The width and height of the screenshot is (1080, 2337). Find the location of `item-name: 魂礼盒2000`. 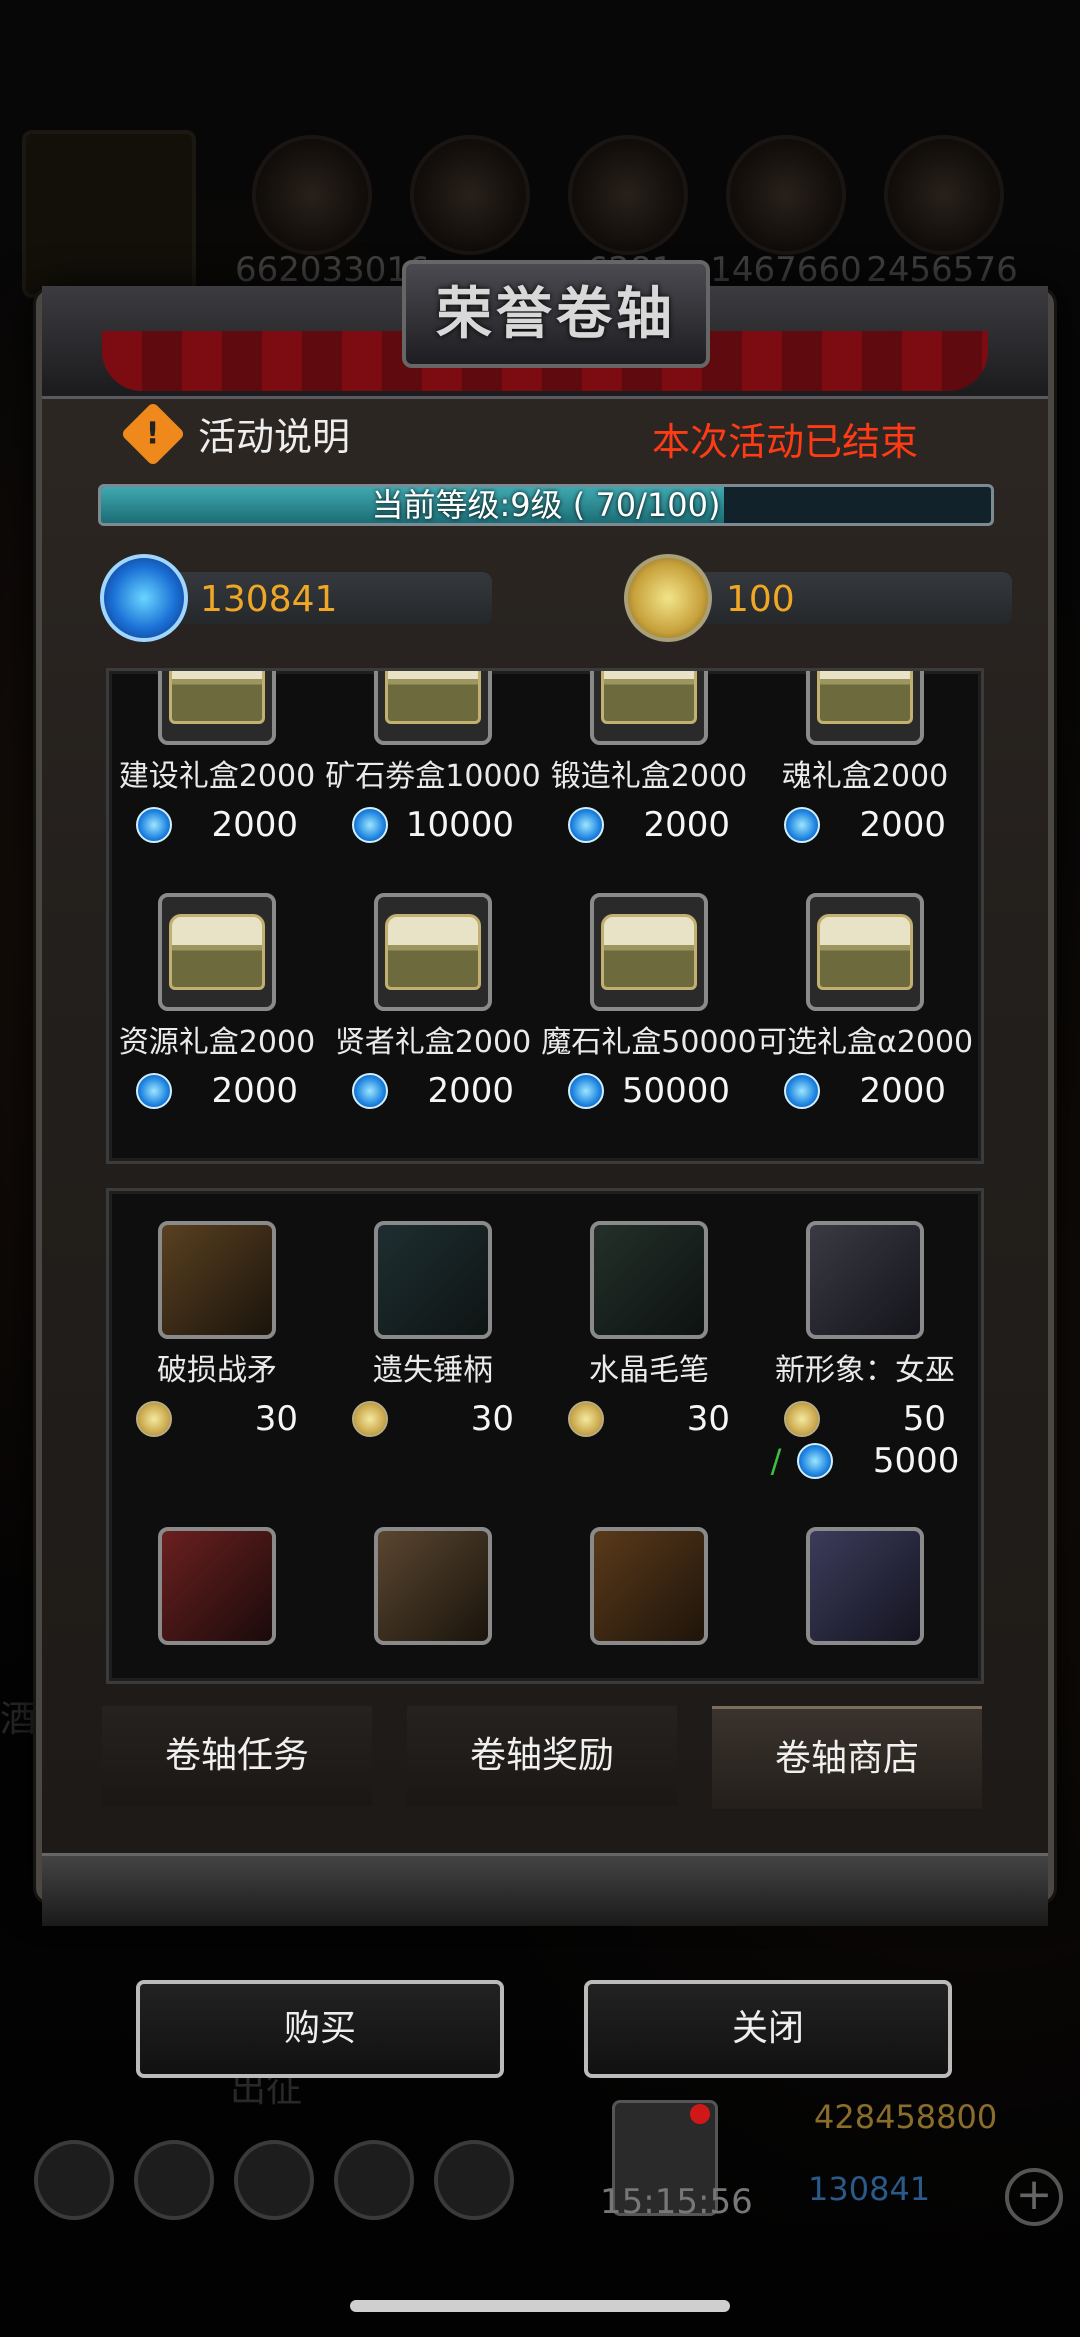

item-name: 魂礼盒2000 is located at coordinates (865, 776).